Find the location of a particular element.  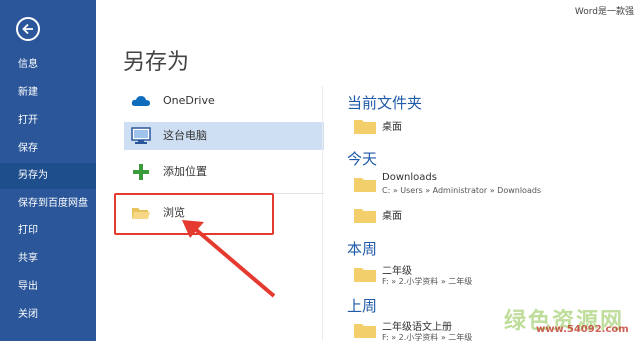

nav-item-share: 共享 is located at coordinates (48, 259).